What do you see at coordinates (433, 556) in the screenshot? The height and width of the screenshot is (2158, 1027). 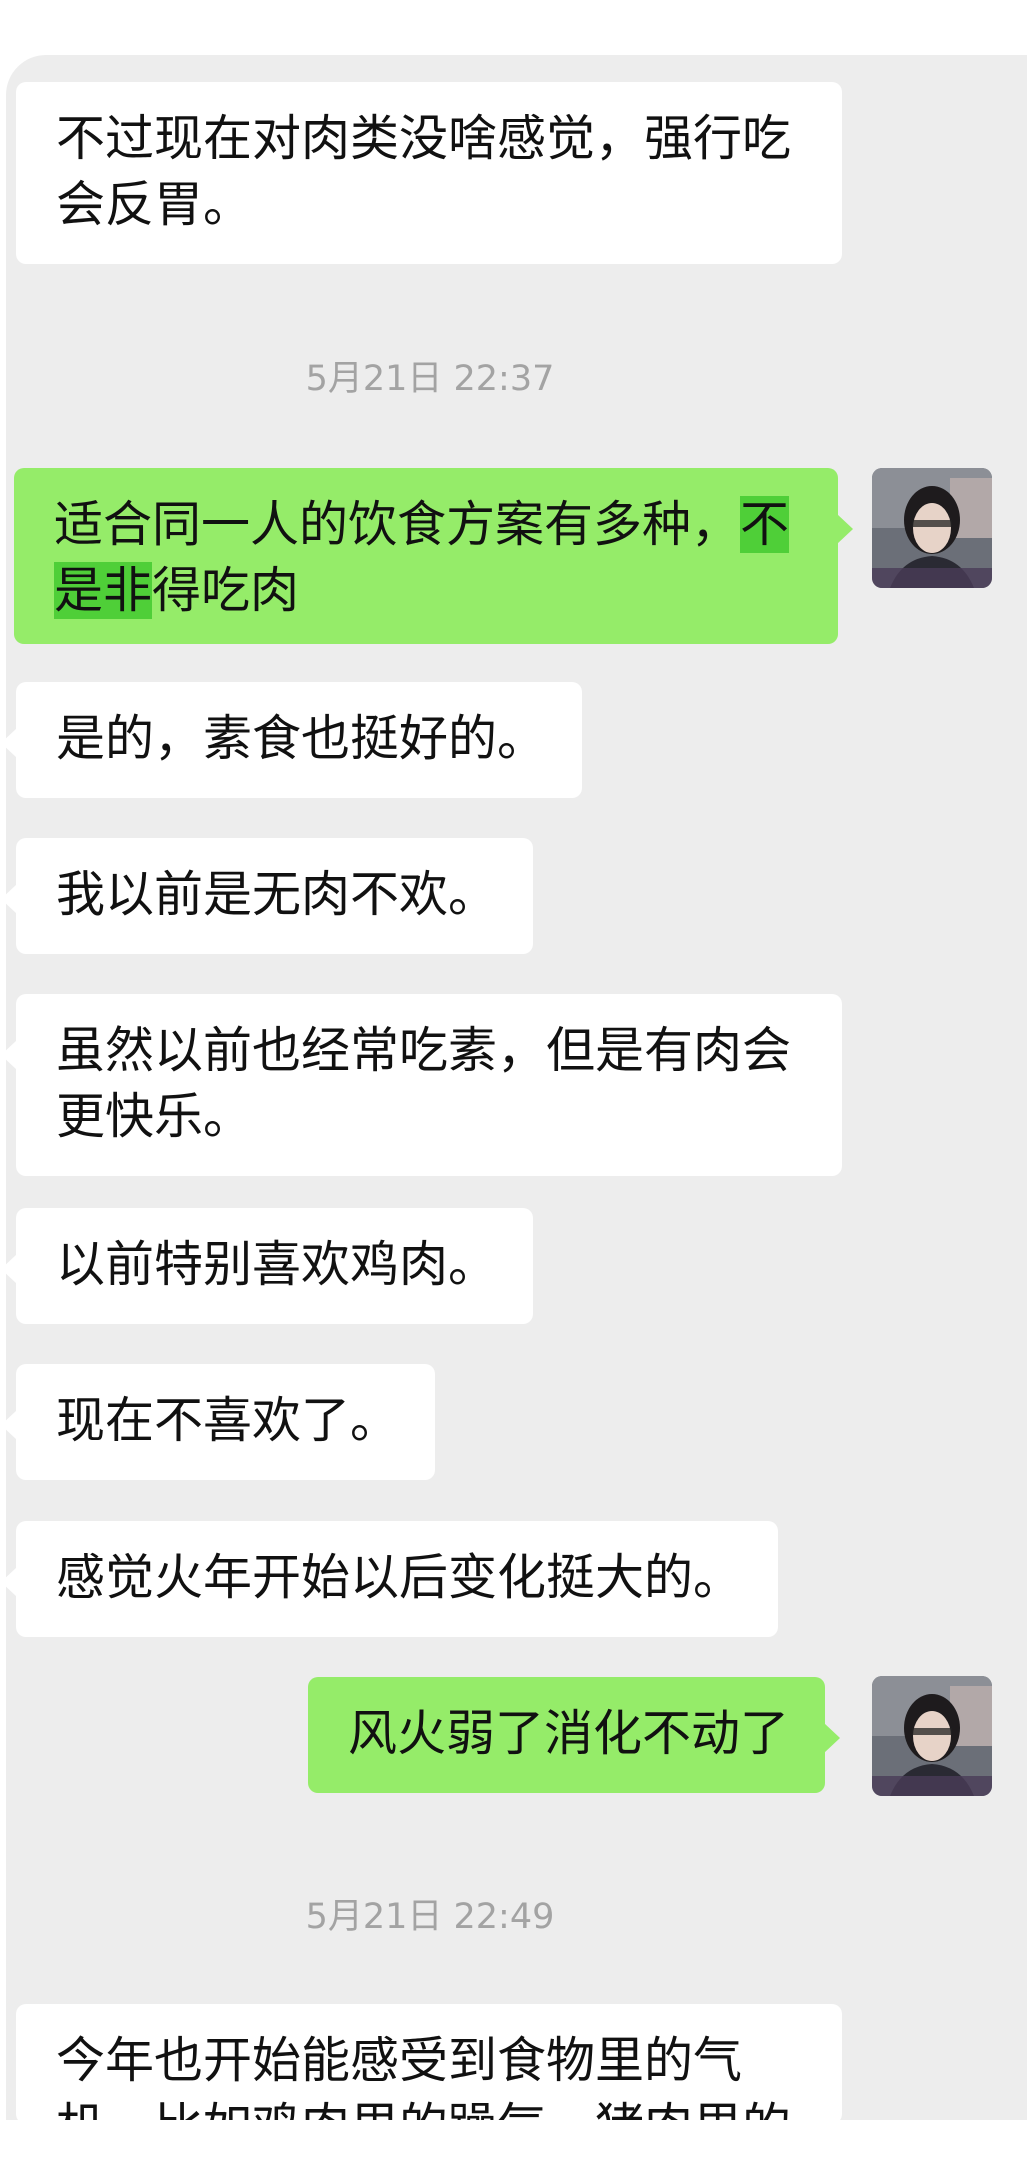 I see `message-bubble-outgoing: 适合同一人的饮食方案有多种，不是非得吃肉` at bounding box center [433, 556].